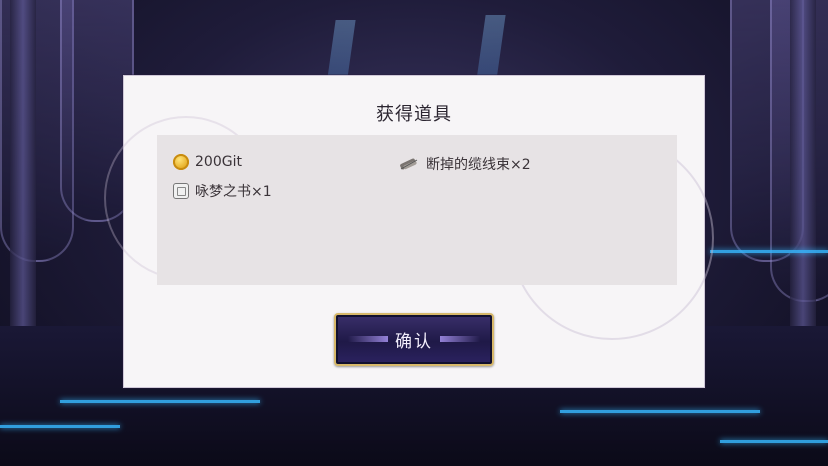  Describe the element at coordinates (478, 165) in the screenshot. I see `reward-label: 断掉的缆线束×2` at that location.